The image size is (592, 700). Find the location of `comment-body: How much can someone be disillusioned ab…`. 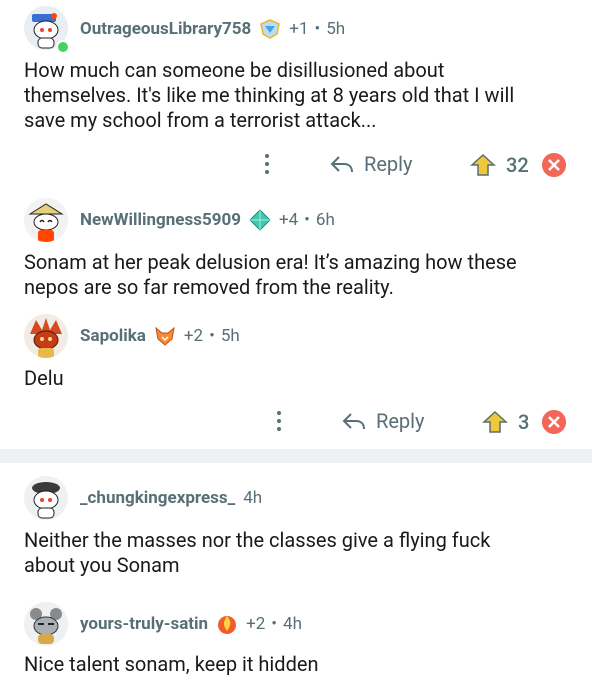

comment-body: How much can someone be disillusioned ab… is located at coordinates (269, 95).